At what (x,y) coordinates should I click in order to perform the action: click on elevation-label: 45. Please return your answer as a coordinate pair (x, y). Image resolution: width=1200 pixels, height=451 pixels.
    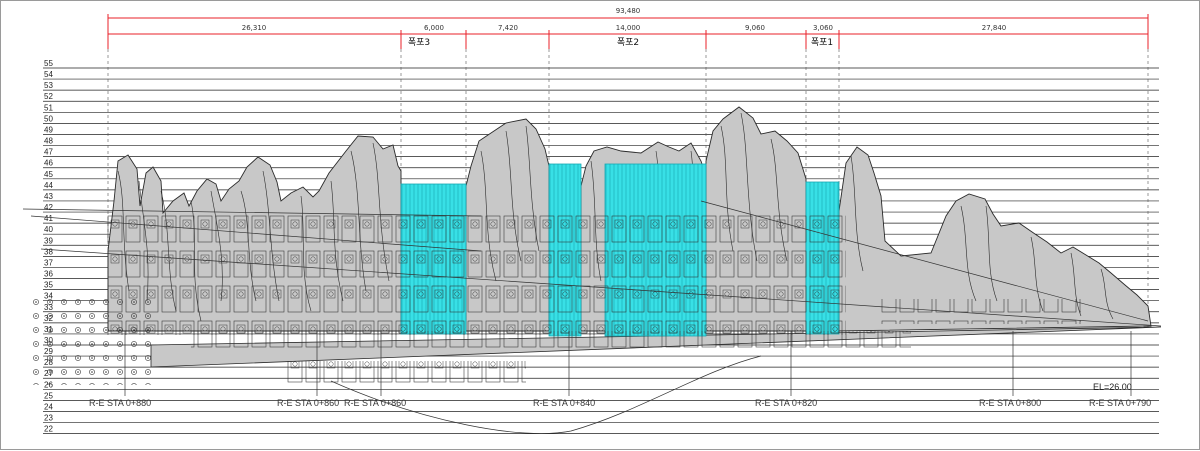
    Looking at the image, I should click on (48, 174).